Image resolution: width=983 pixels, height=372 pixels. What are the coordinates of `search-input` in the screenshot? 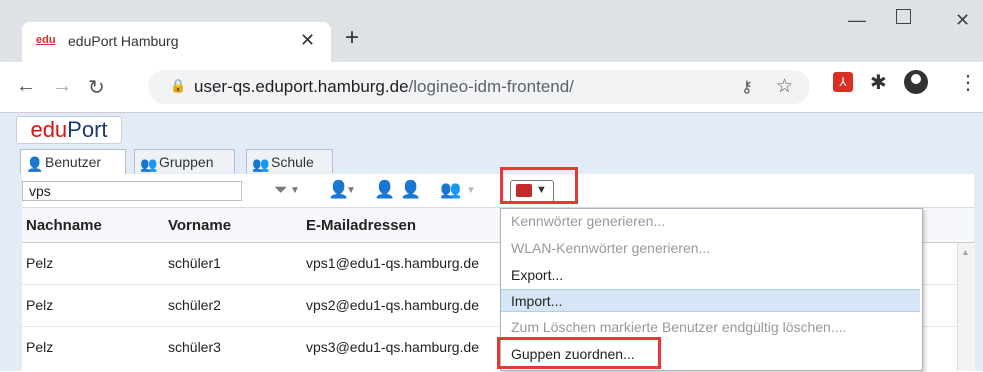 It's located at (132, 191).